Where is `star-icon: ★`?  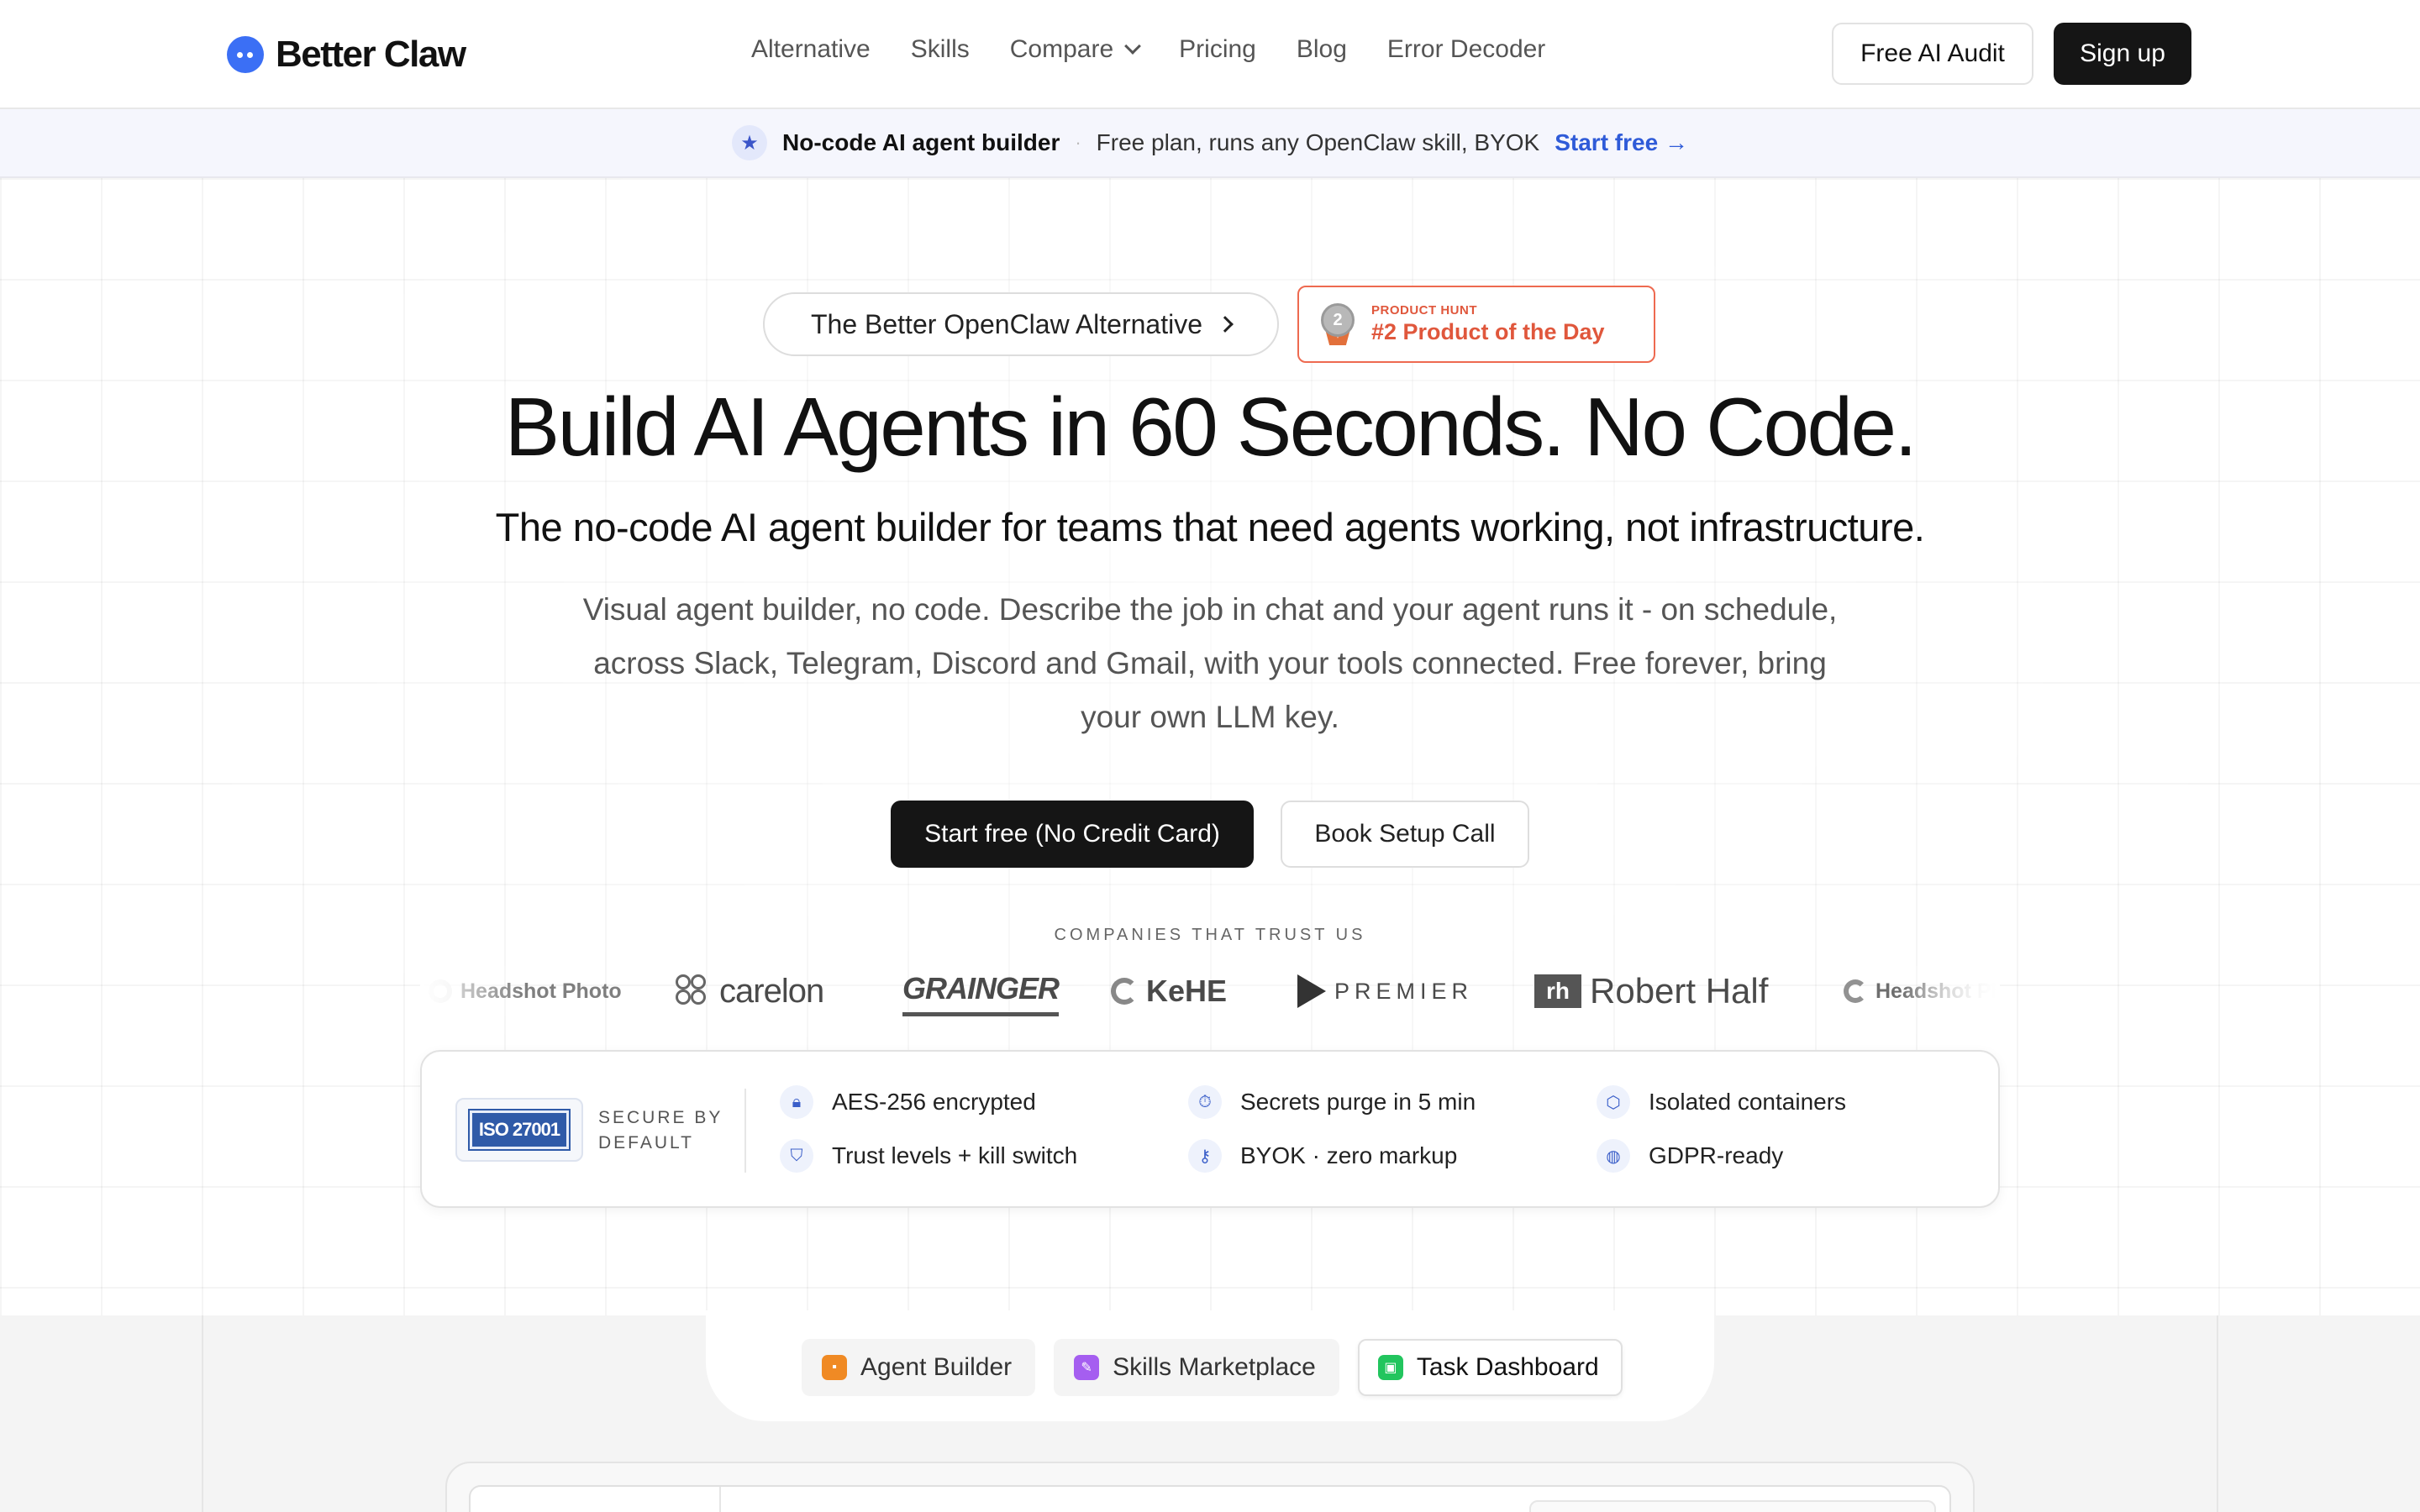
star-icon: ★ is located at coordinates (750, 142).